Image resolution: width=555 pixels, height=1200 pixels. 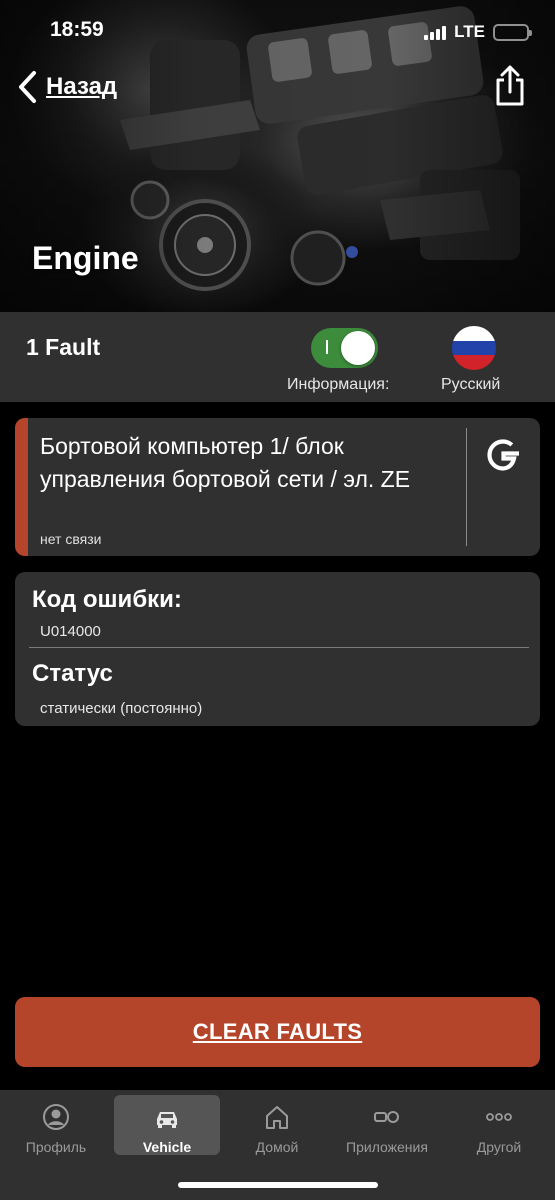 What do you see at coordinates (387, 1147) in the screenshot?
I see `tab-apps-label: Приложения` at bounding box center [387, 1147].